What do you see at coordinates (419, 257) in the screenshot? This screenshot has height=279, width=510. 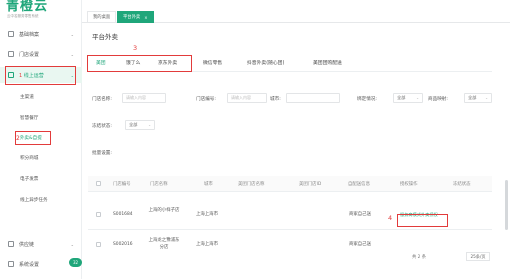 I see `pager-total: 共 2 条` at bounding box center [419, 257].